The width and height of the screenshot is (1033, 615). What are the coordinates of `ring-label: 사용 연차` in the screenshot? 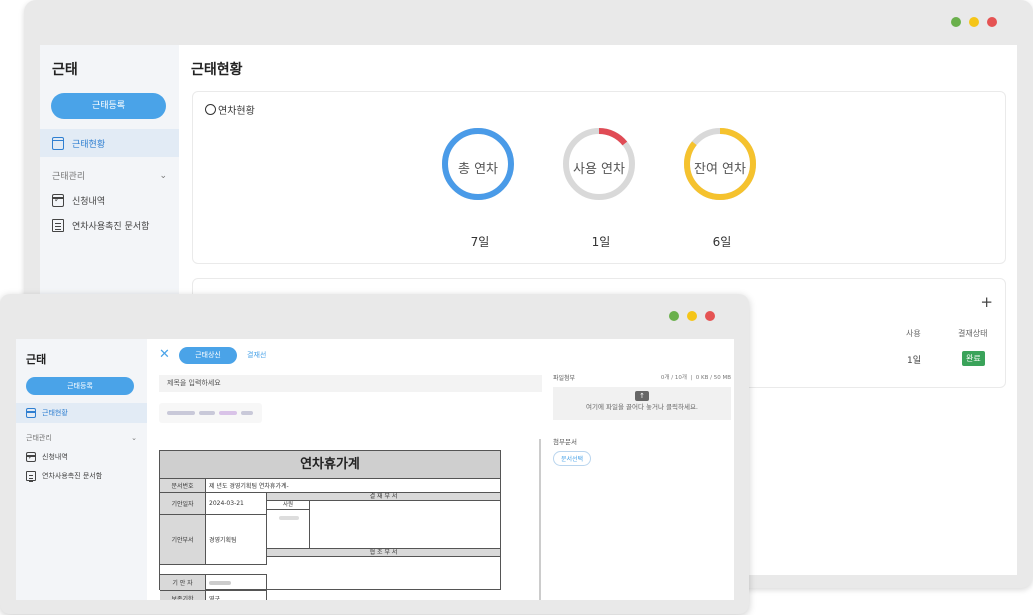 It's located at (599, 169).